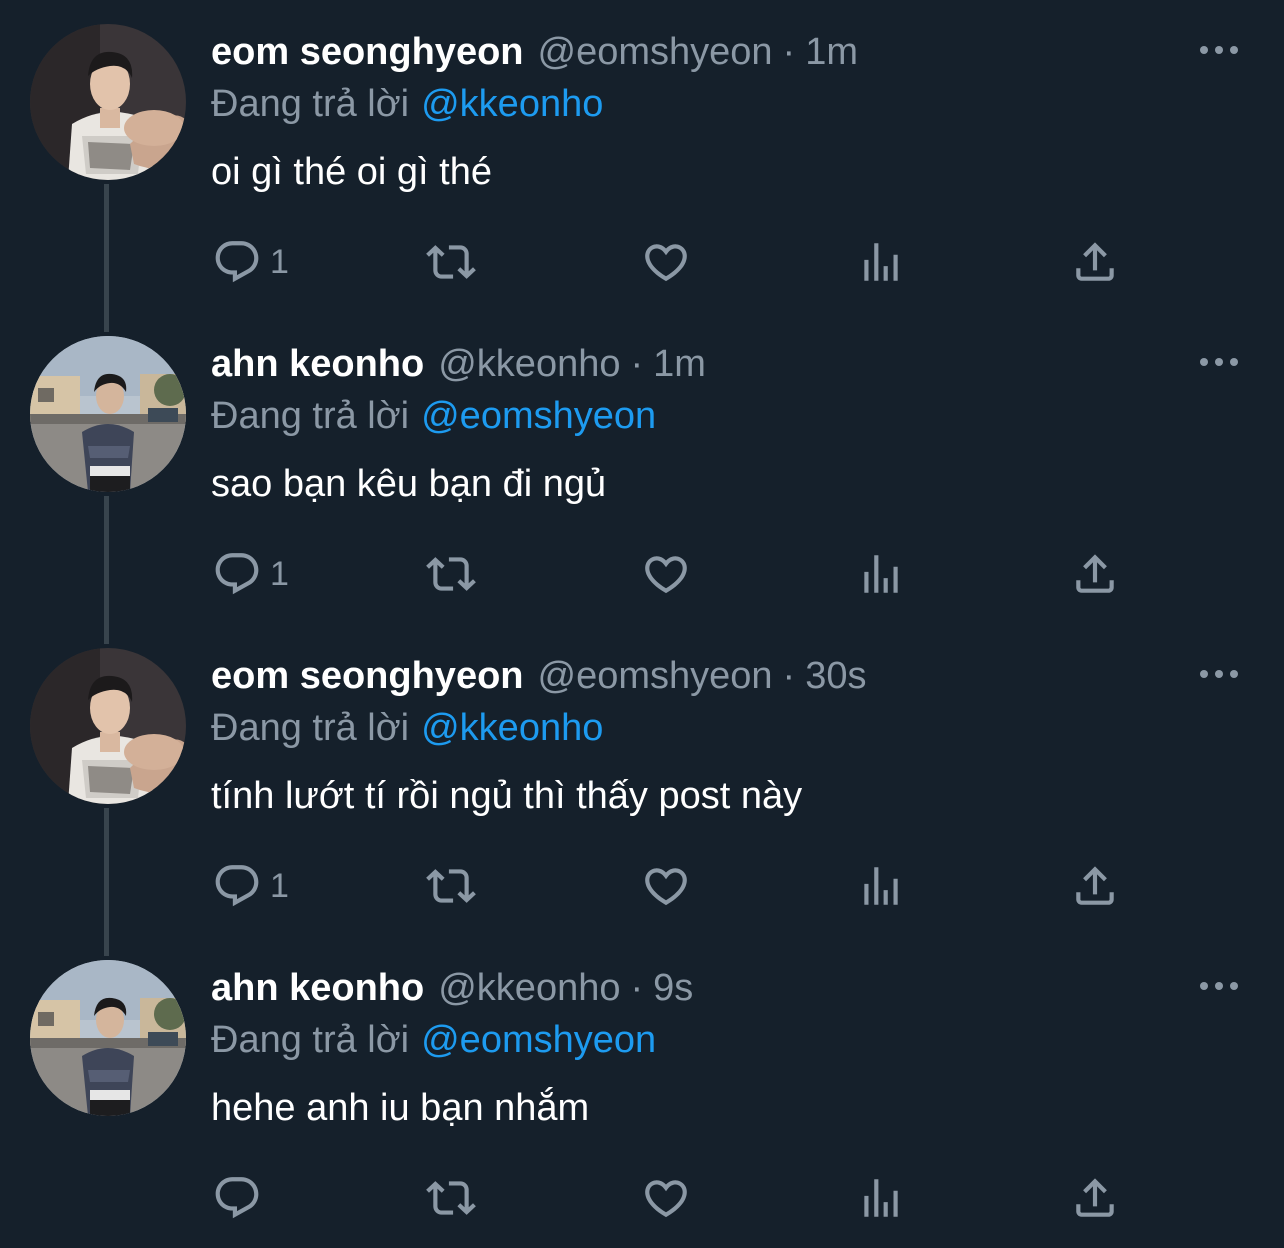  I want to click on tweet-text: sao bạn kêu bạn đi ngủ, so click(409, 484).